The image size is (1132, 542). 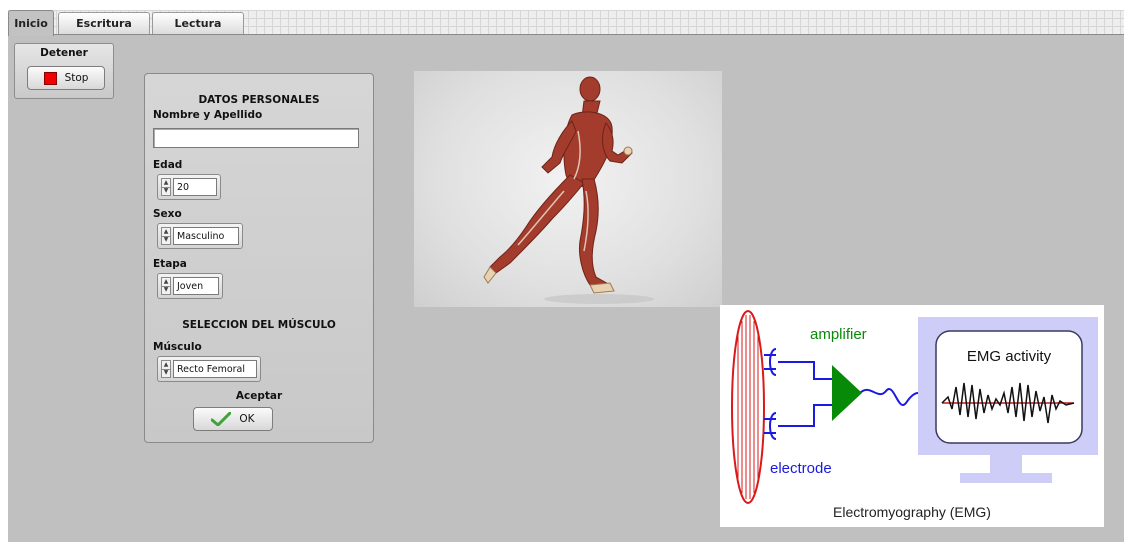 What do you see at coordinates (50, 78) in the screenshot?
I see `stop-icon` at bounding box center [50, 78].